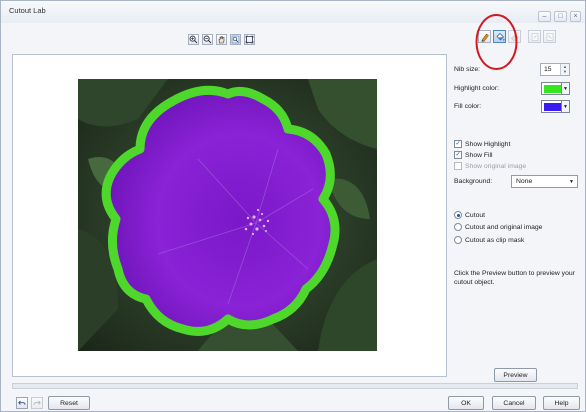  What do you see at coordinates (473, 181) in the screenshot?
I see `background-label: Background:` at bounding box center [473, 181].